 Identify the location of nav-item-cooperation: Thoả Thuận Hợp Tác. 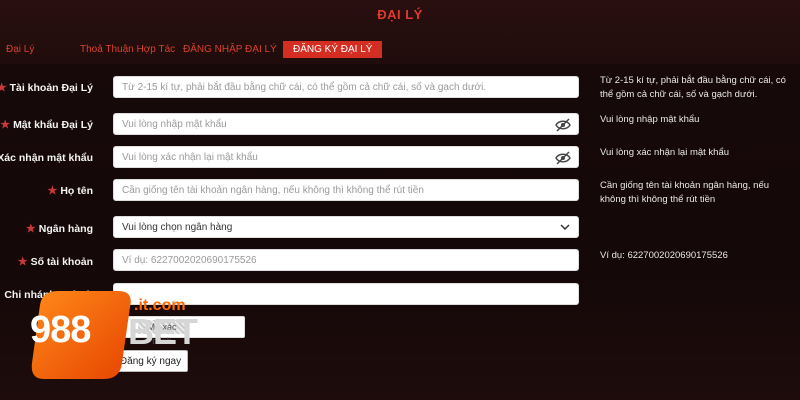
(127, 49).